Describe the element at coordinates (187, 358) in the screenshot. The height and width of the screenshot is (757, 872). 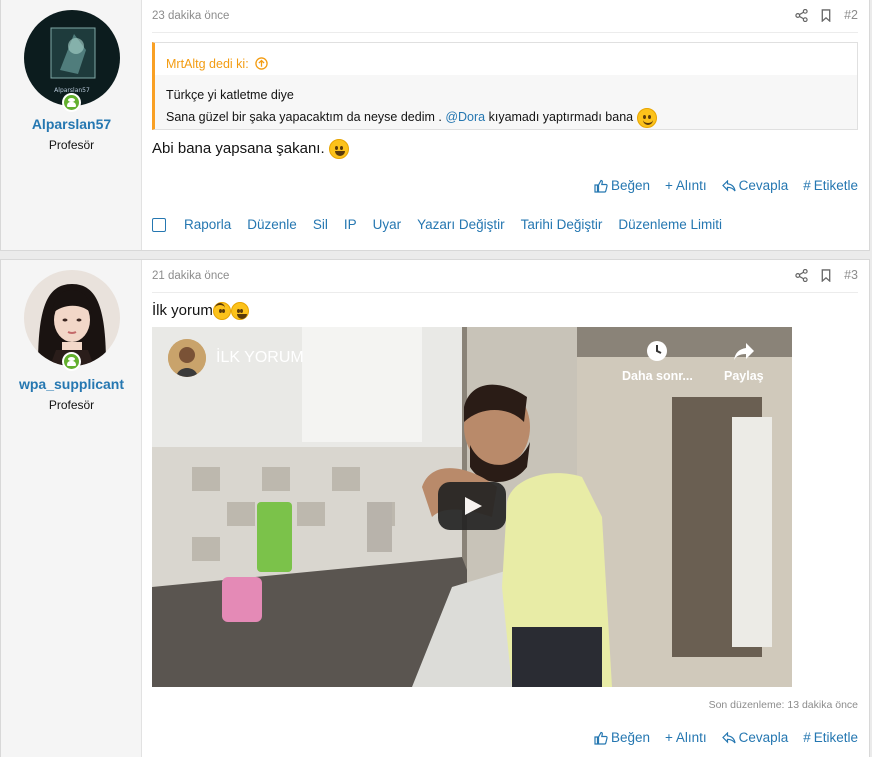
I see `channel-avatar` at that location.